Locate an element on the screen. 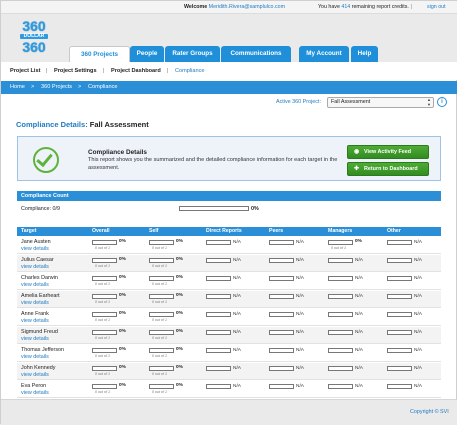  return-to-dashboard-button: ✚ Return to Dashboard is located at coordinates (388, 169).